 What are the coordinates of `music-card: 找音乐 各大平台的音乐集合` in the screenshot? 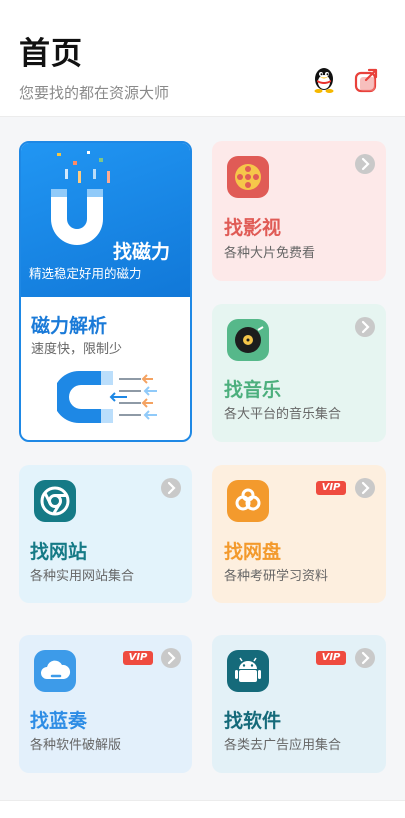 It's located at (299, 373).